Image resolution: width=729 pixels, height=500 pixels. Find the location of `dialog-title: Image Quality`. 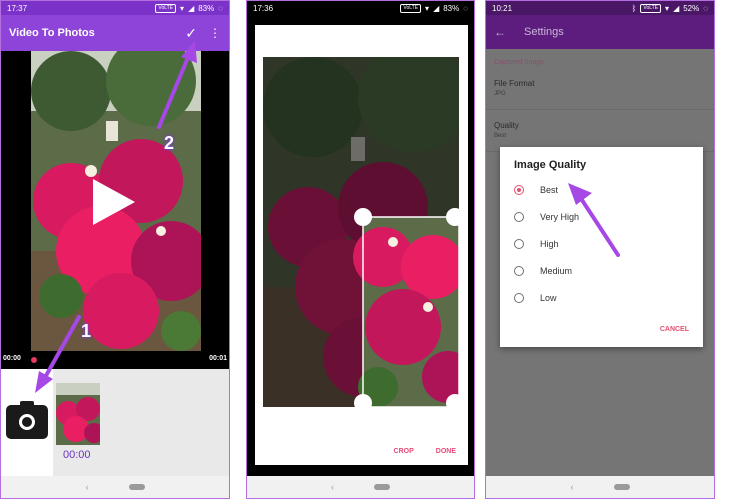

dialog-title: Image Quality is located at coordinates (550, 165).